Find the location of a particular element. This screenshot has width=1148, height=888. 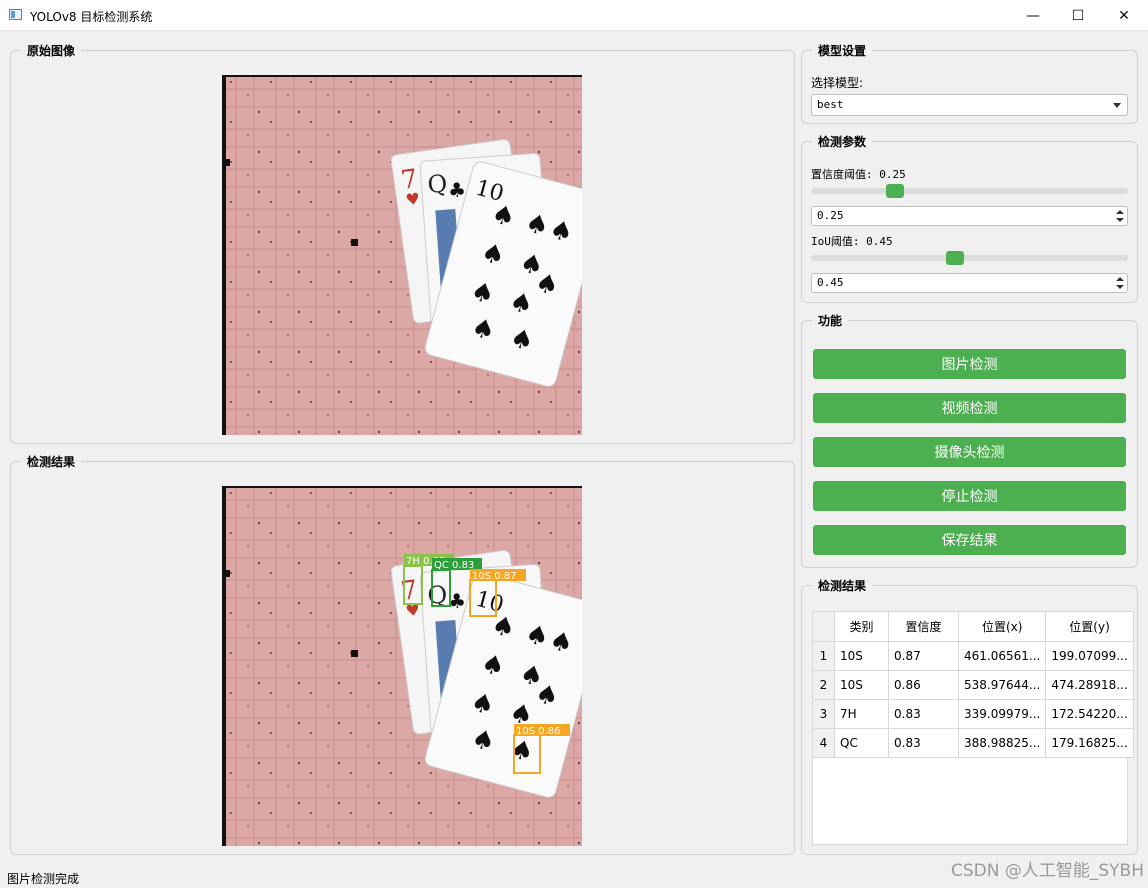

detection-params-group: 检测参数 置信度阈值: 0.25 0.25 IoU阈值: 0.45 0.45 is located at coordinates (969, 218).